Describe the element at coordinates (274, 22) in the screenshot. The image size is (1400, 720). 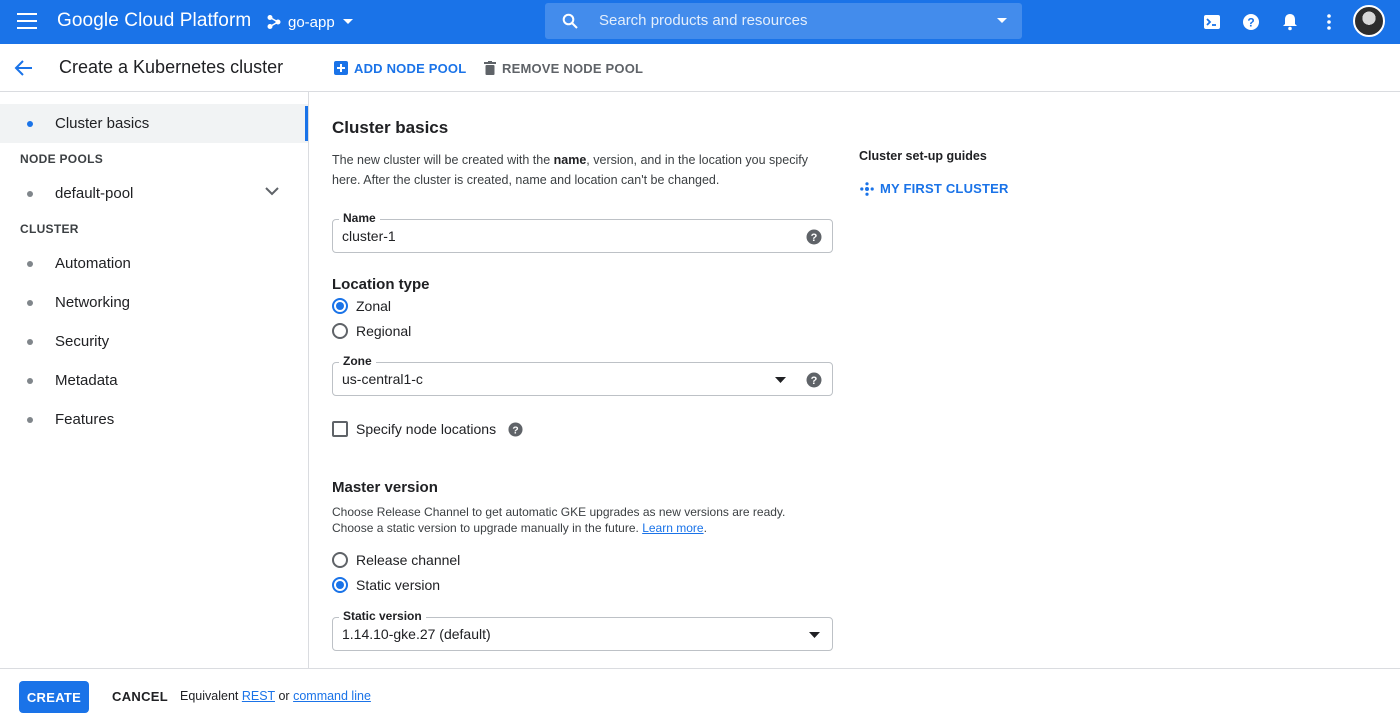
I see `project-hierarchy-icon` at that location.